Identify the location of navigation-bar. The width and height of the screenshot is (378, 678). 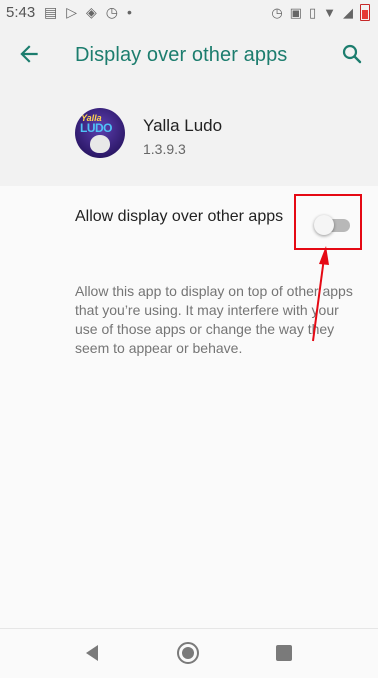
(189, 653).